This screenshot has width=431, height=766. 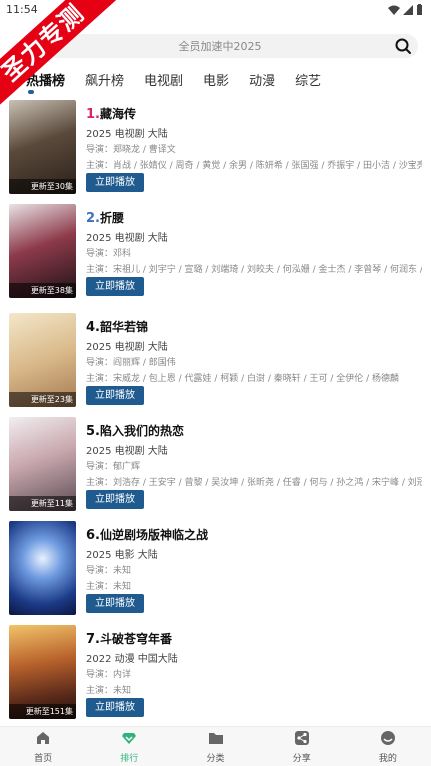 What do you see at coordinates (215, 738) in the screenshot?
I see `folder-icon` at bounding box center [215, 738].